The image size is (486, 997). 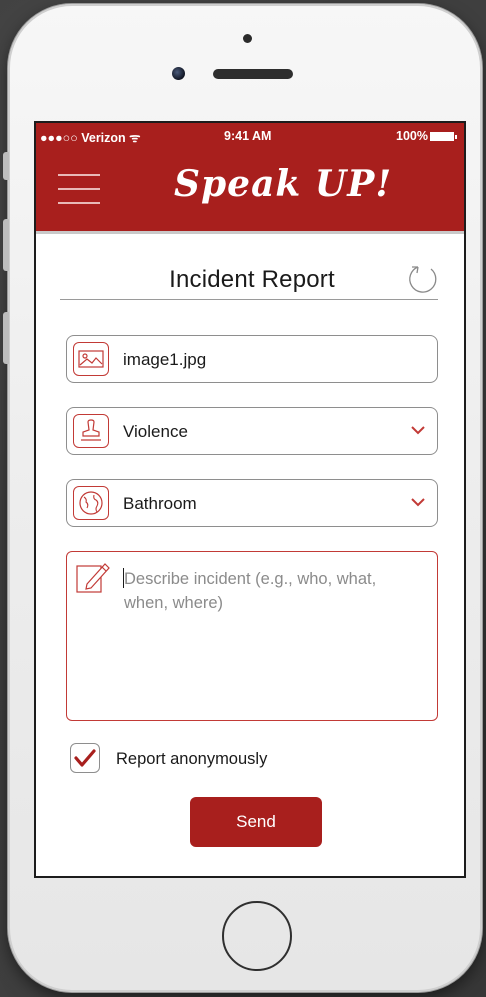 What do you see at coordinates (91, 359) in the screenshot?
I see `image-icon` at bounding box center [91, 359].